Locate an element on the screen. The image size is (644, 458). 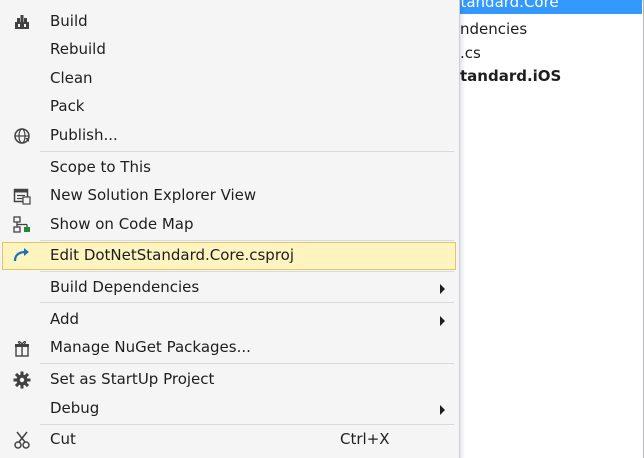
gear-icon is located at coordinates (22, 380).